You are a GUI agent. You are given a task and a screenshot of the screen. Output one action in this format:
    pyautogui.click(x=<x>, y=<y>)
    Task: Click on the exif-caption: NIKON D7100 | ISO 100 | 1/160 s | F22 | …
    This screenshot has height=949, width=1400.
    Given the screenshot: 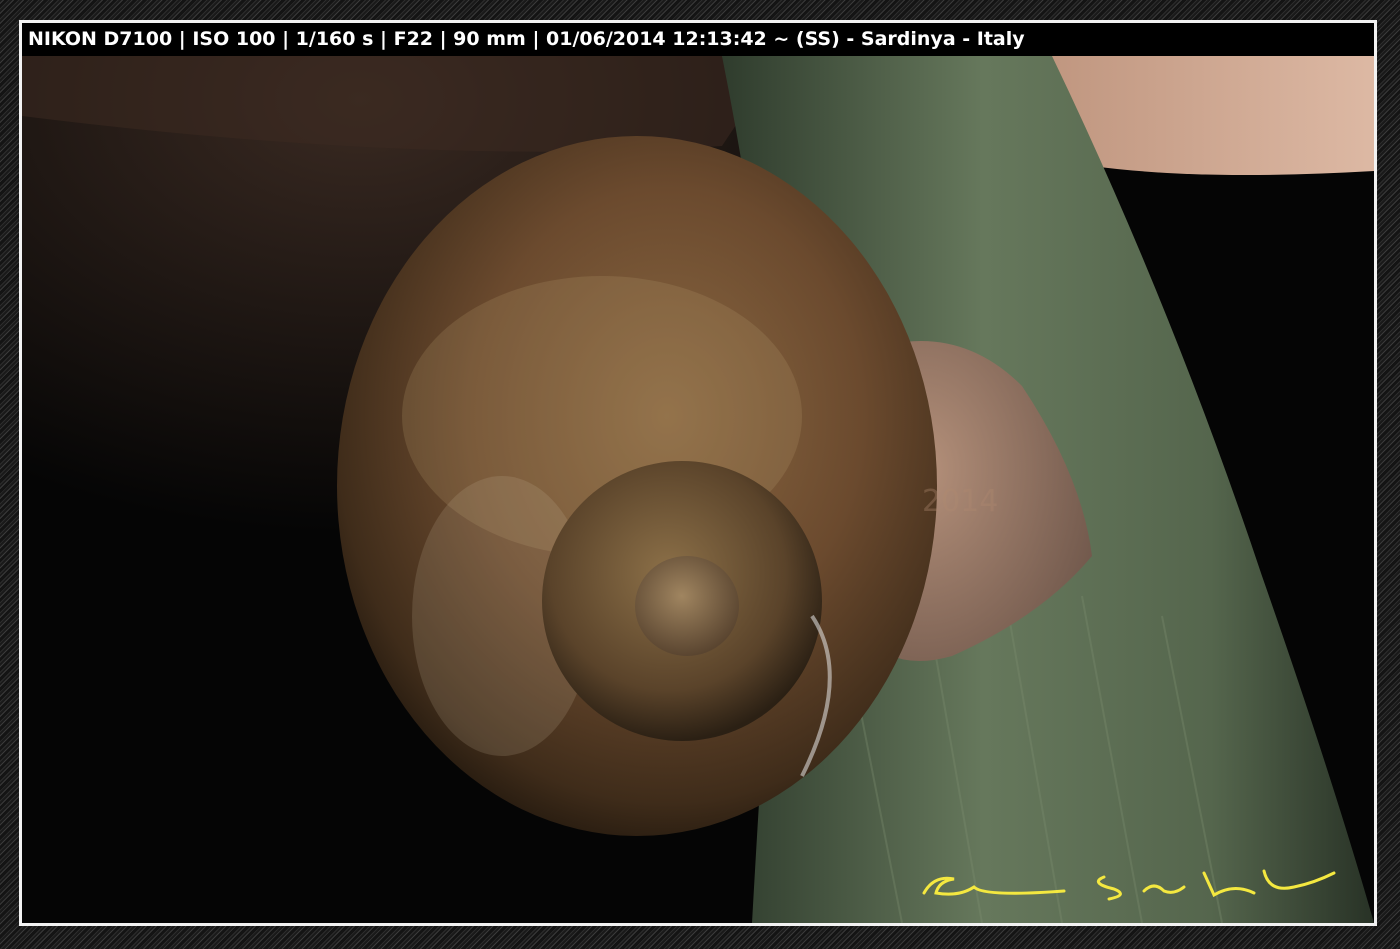 What is the action you would take?
    pyautogui.click(x=698, y=39)
    